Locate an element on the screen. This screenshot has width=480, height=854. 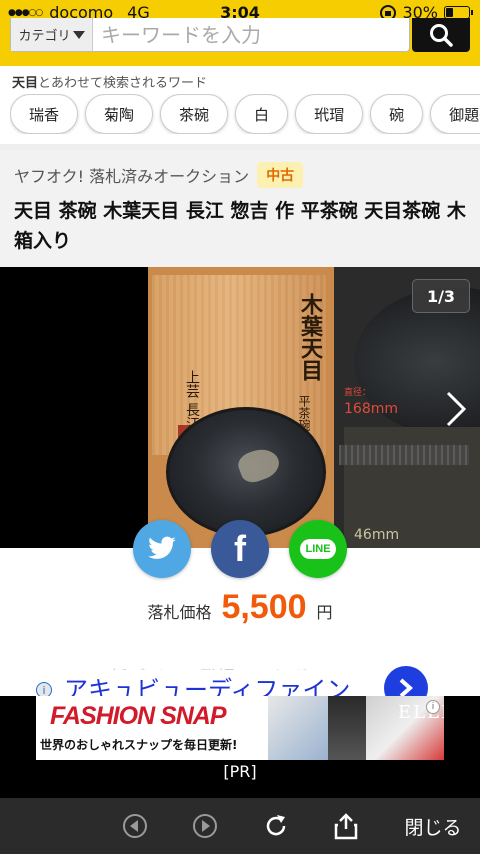
back-arrow-icon is located at coordinates (135, 826).